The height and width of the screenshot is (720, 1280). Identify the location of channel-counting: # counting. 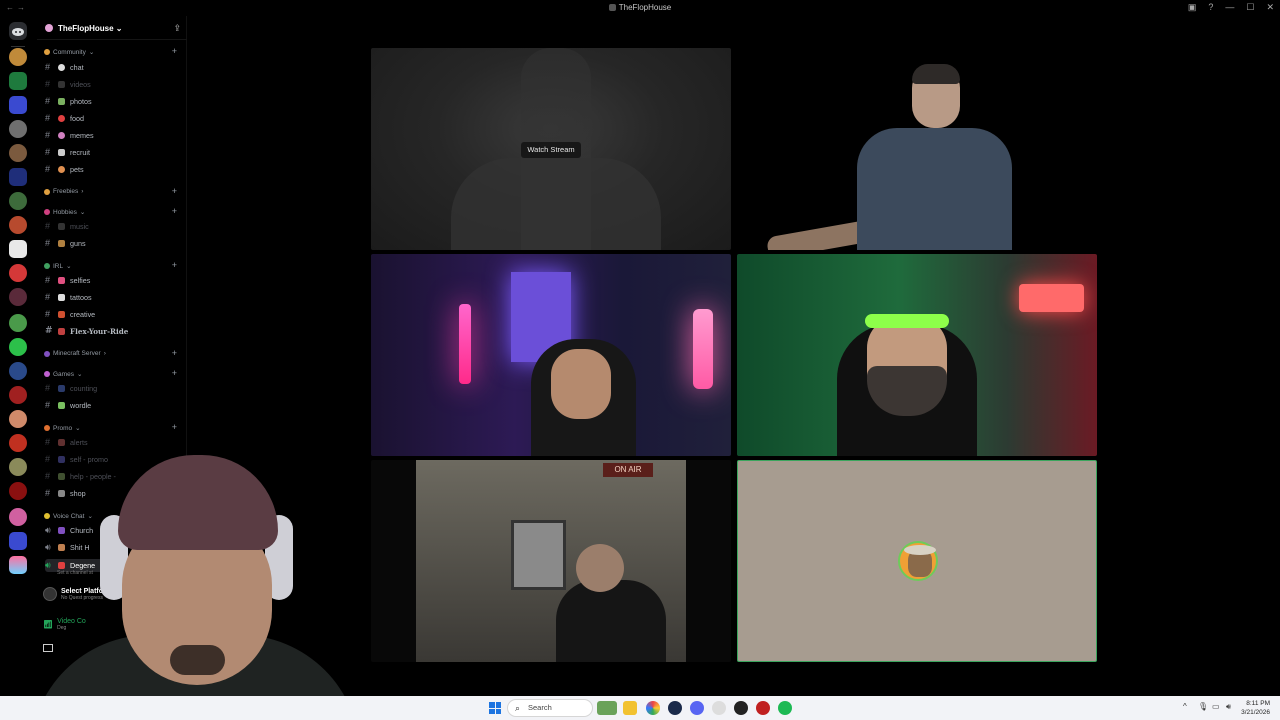
(71, 388).